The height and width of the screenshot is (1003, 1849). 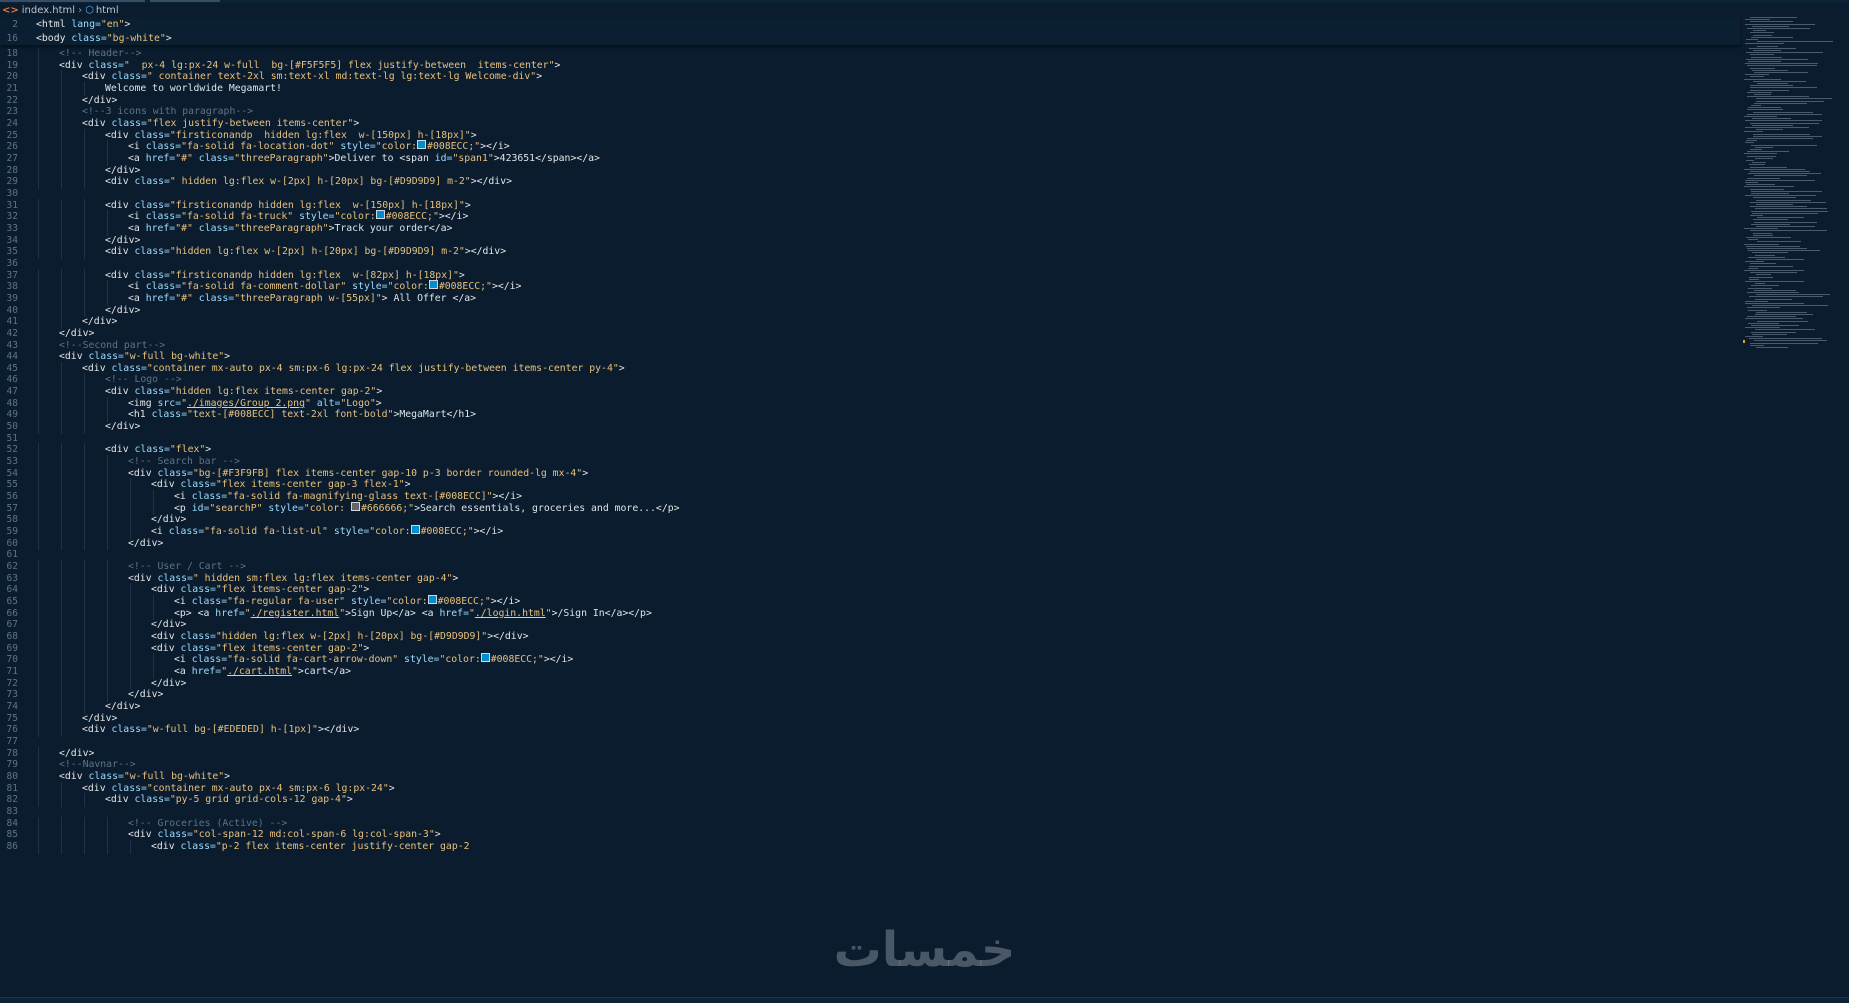 I want to click on code-token: "Logo", so click(x=358, y=403).